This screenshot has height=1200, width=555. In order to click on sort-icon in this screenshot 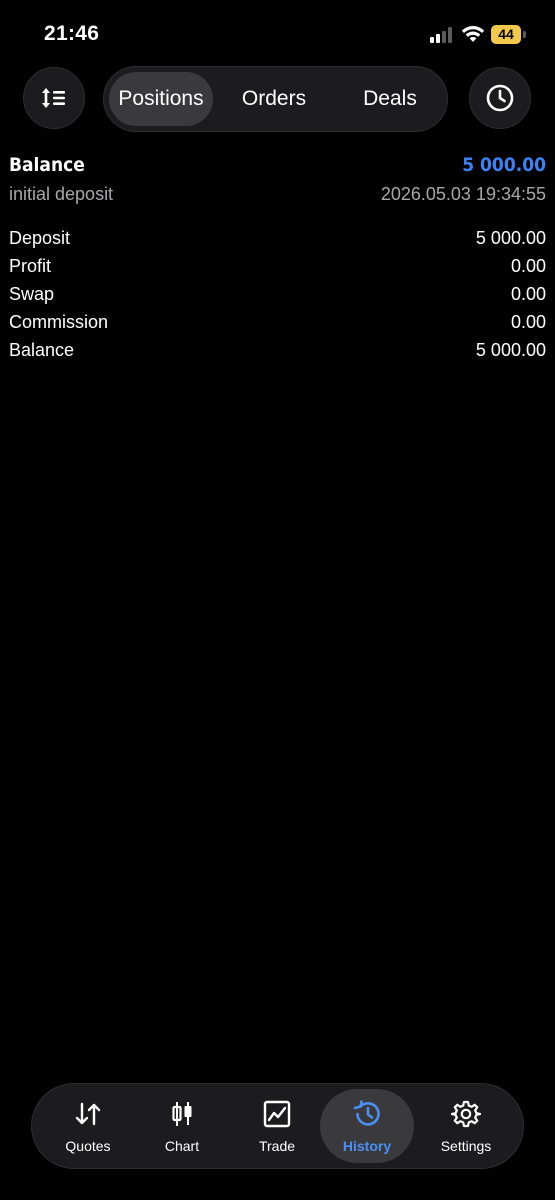, I will do `click(53, 98)`.